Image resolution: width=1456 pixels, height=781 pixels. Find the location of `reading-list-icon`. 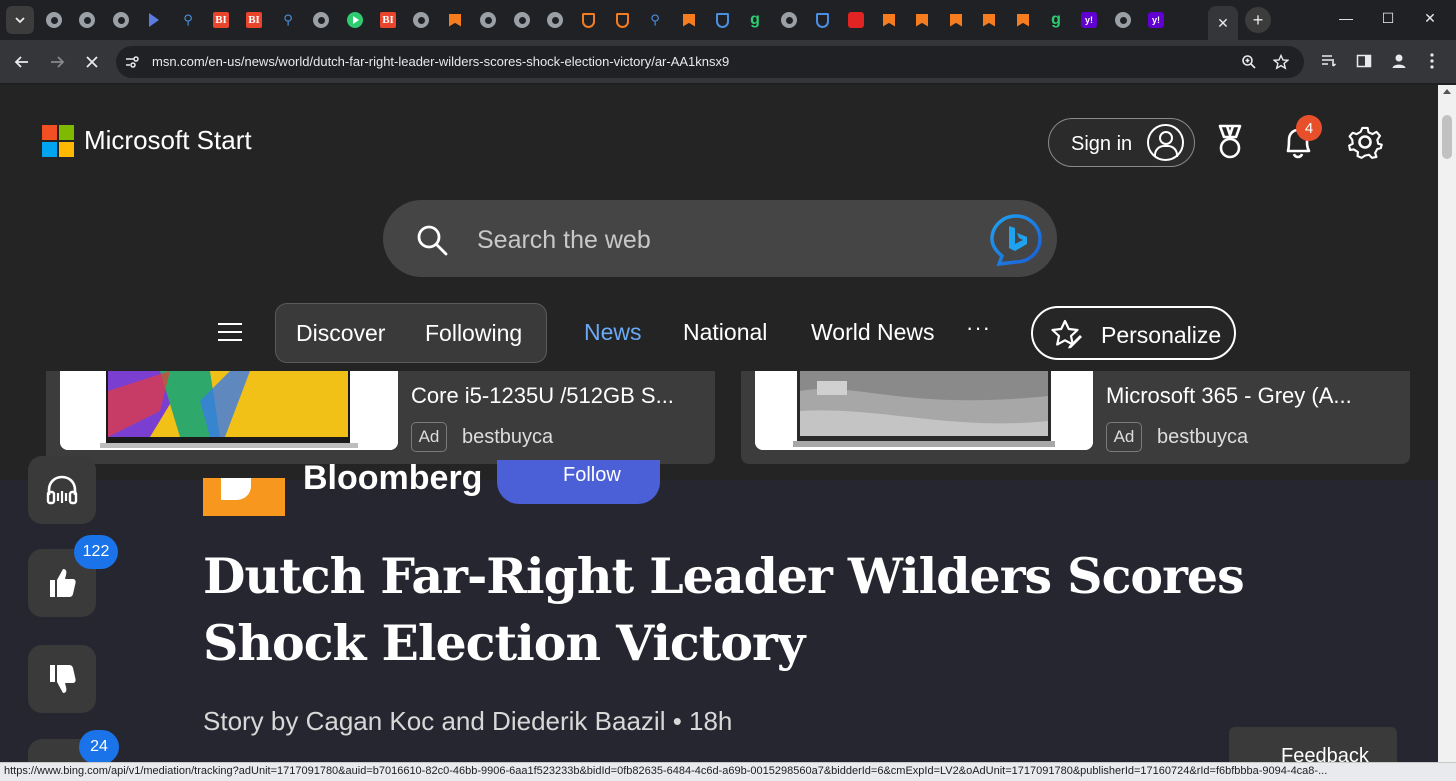

reading-list-icon is located at coordinates (1329, 61).